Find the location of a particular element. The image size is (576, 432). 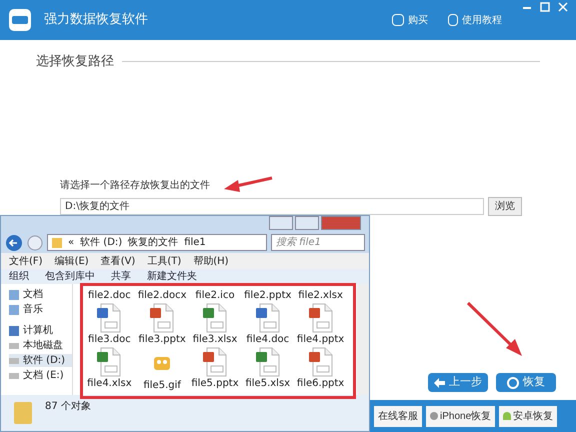

recover-button: 恢复 is located at coordinates (526, 382).